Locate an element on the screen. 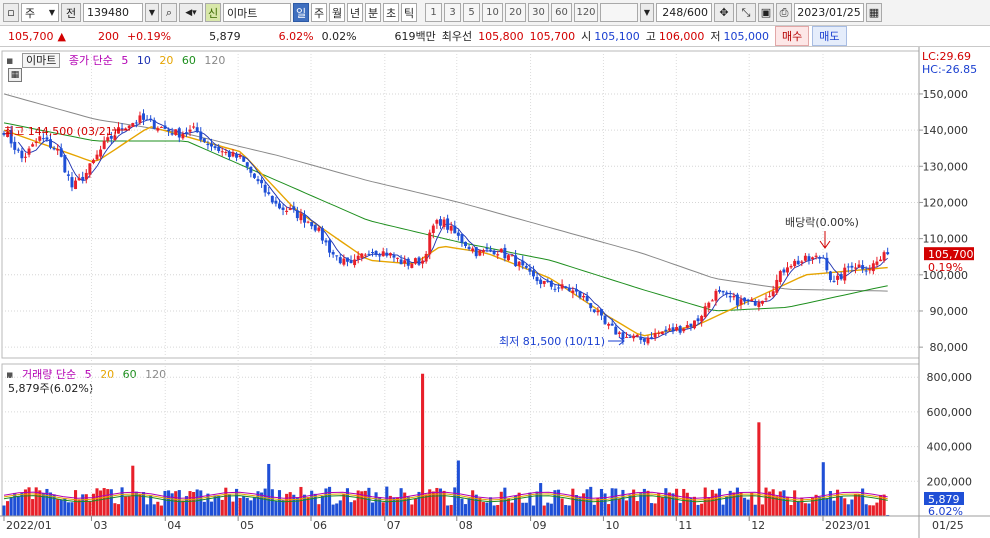 The width and height of the screenshot is (990, 538). period-tab-second: 초 is located at coordinates (391, 12).